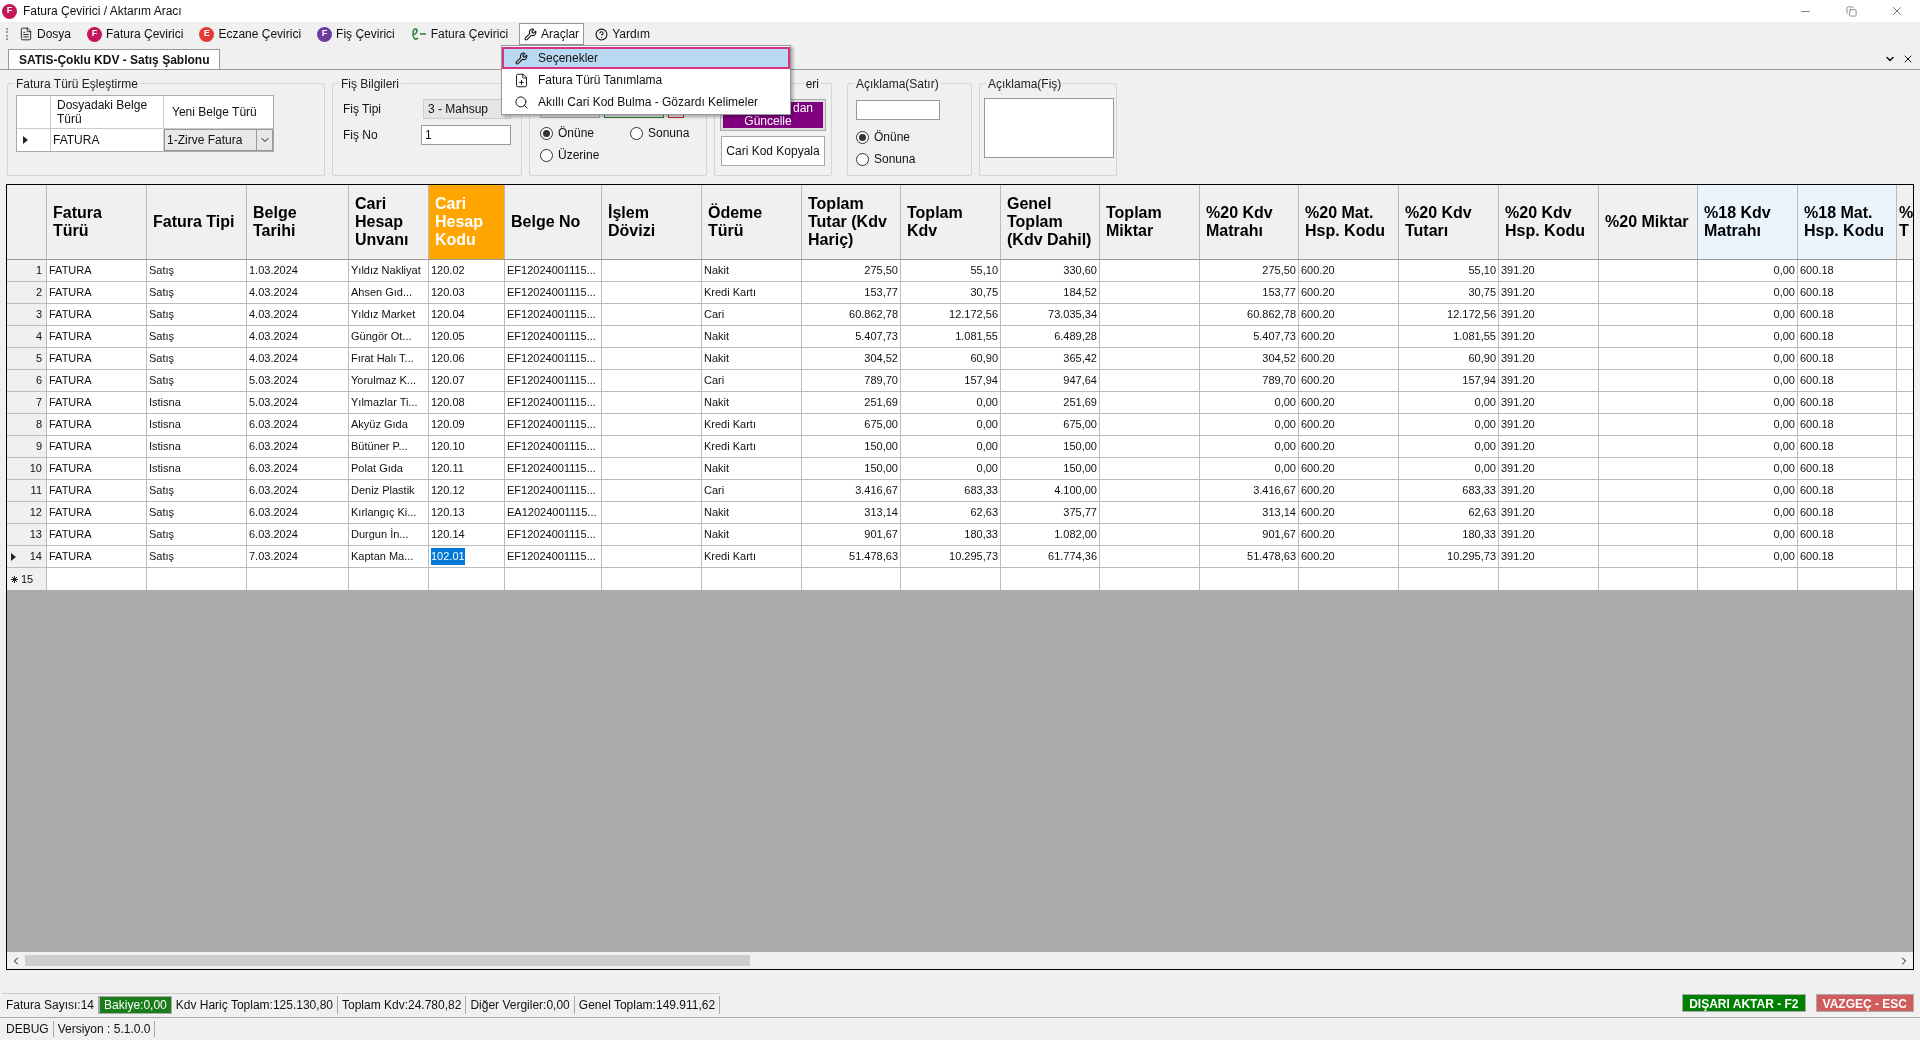 The height and width of the screenshot is (1040, 1920). I want to click on slip-no-field: 1, so click(466, 135).